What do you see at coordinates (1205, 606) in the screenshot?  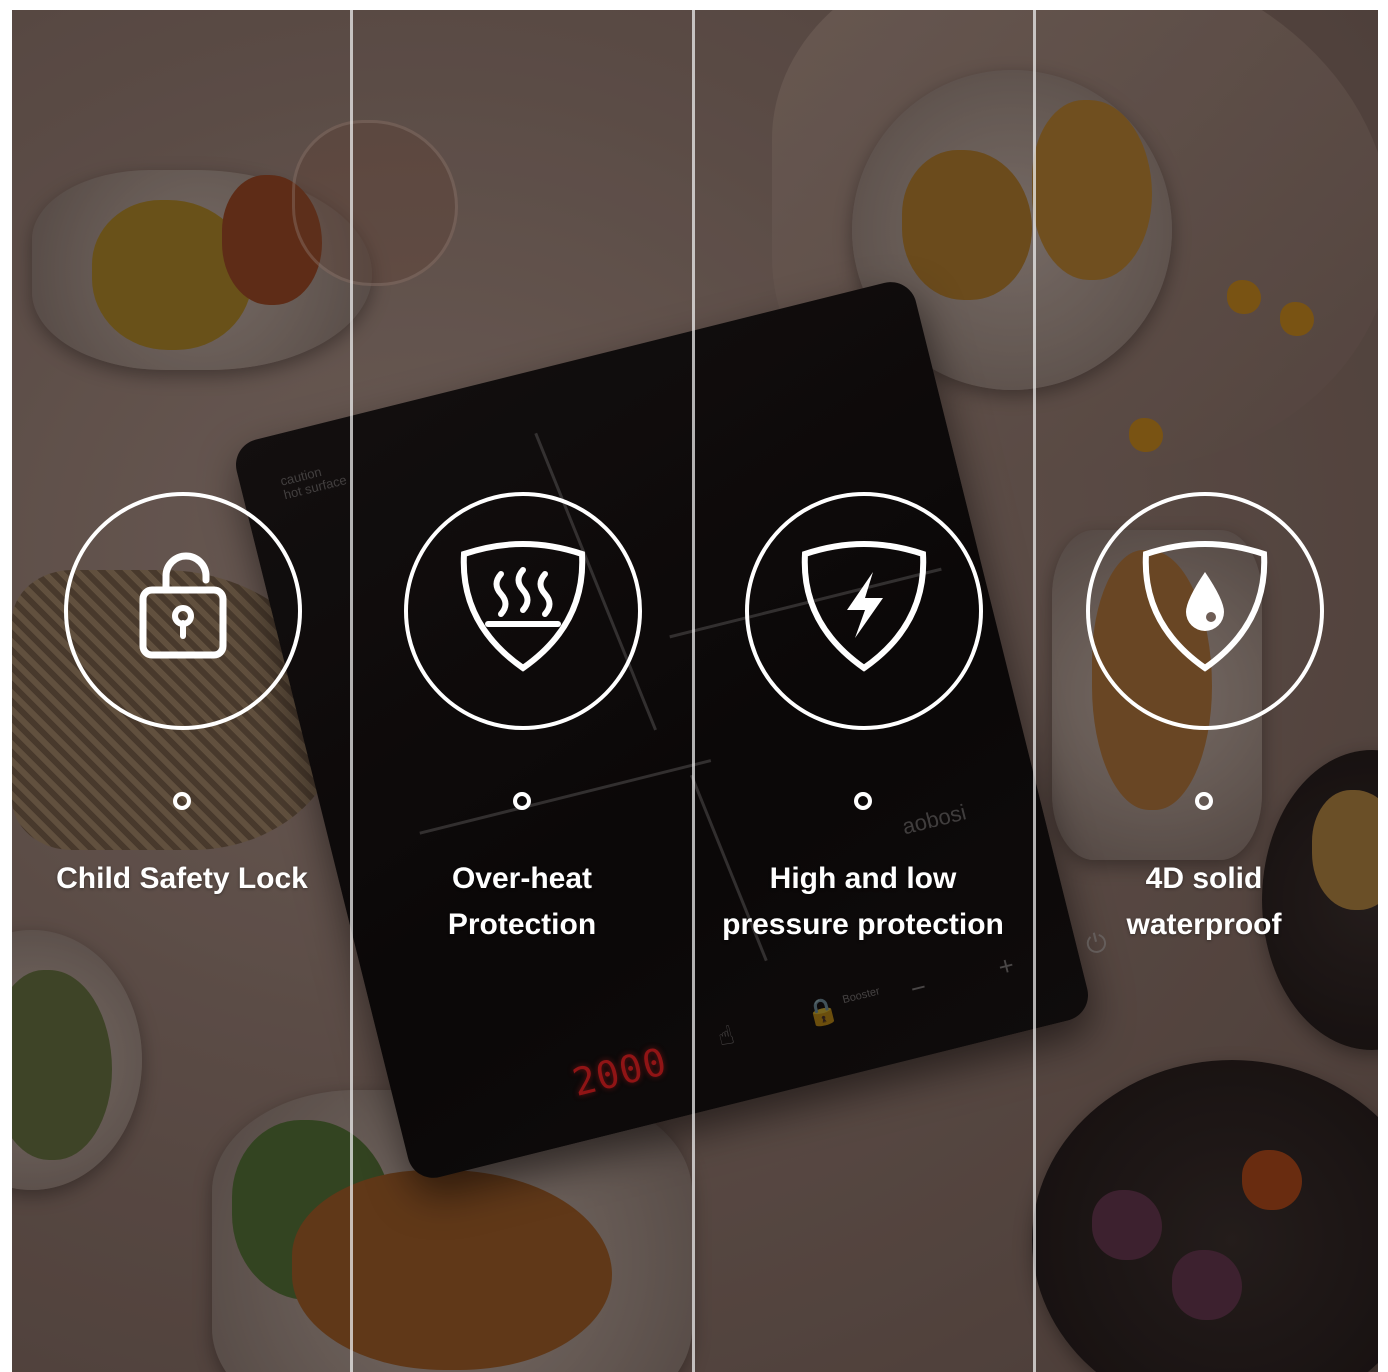 I see `water-drop-shield-icon` at bounding box center [1205, 606].